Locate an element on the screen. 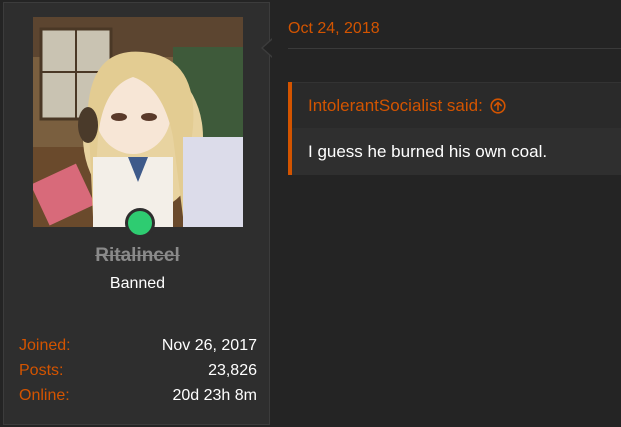 Image resolution: width=621 pixels, height=427 pixels. stat-label: Online: is located at coordinates (44, 395).